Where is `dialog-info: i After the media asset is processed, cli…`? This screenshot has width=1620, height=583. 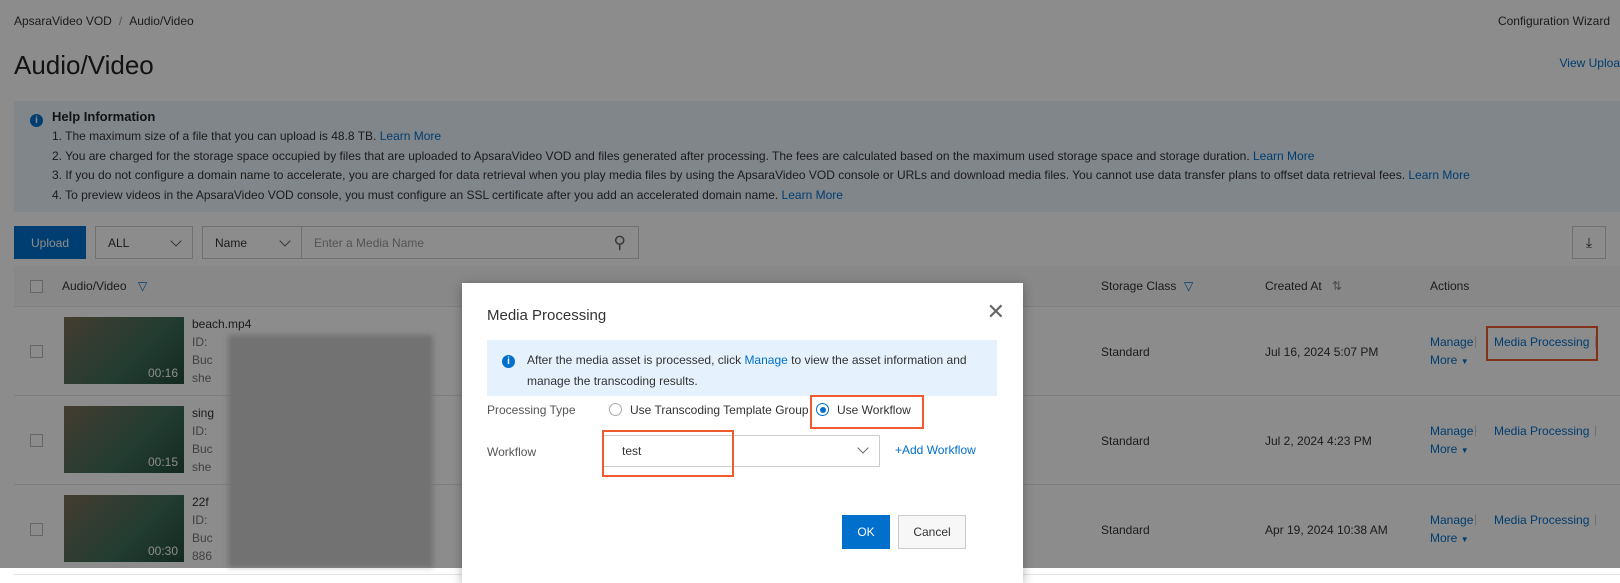 dialog-info: i After the media asset is processed, cli… is located at coordinates (742, 368).